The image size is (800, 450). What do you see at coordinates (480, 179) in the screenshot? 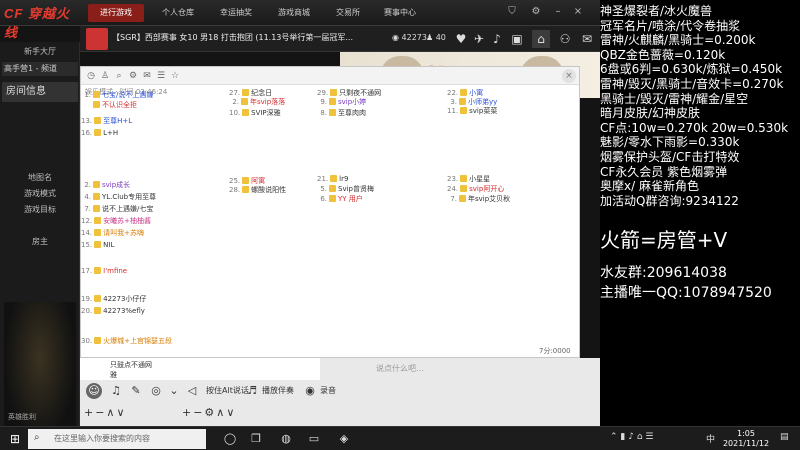
I see `channel-name: 小星星` at bounding box center [480, 179].